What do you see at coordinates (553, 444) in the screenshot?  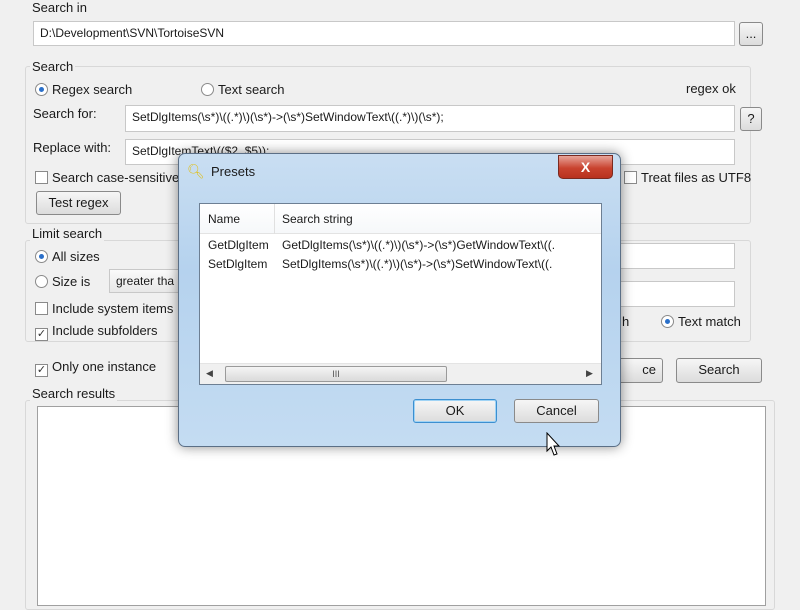 I see `mouse-cursor-icon` at bounding box center [553, 444].